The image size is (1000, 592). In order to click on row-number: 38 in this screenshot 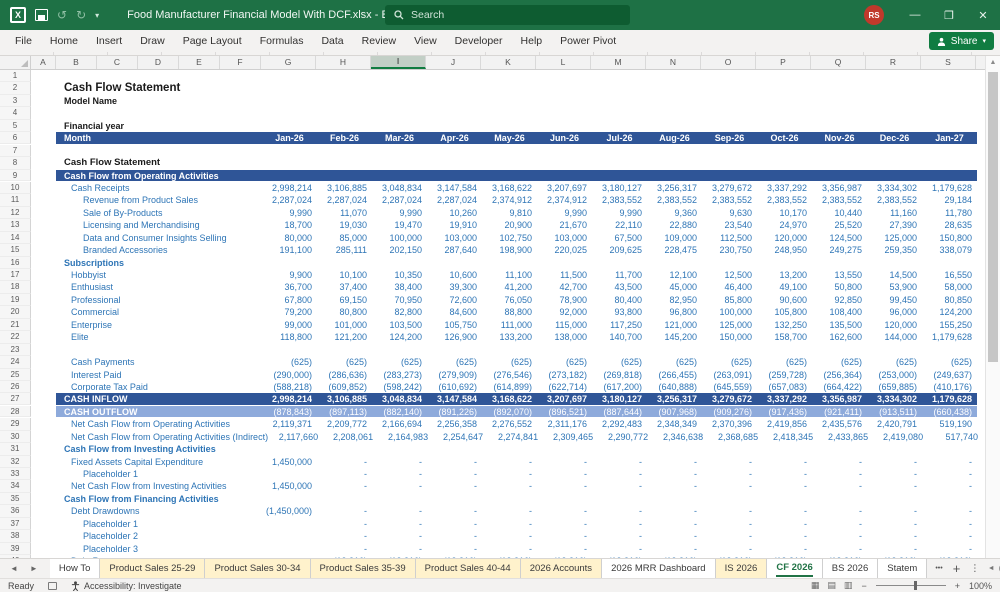, I will do `click(15, 536)`.